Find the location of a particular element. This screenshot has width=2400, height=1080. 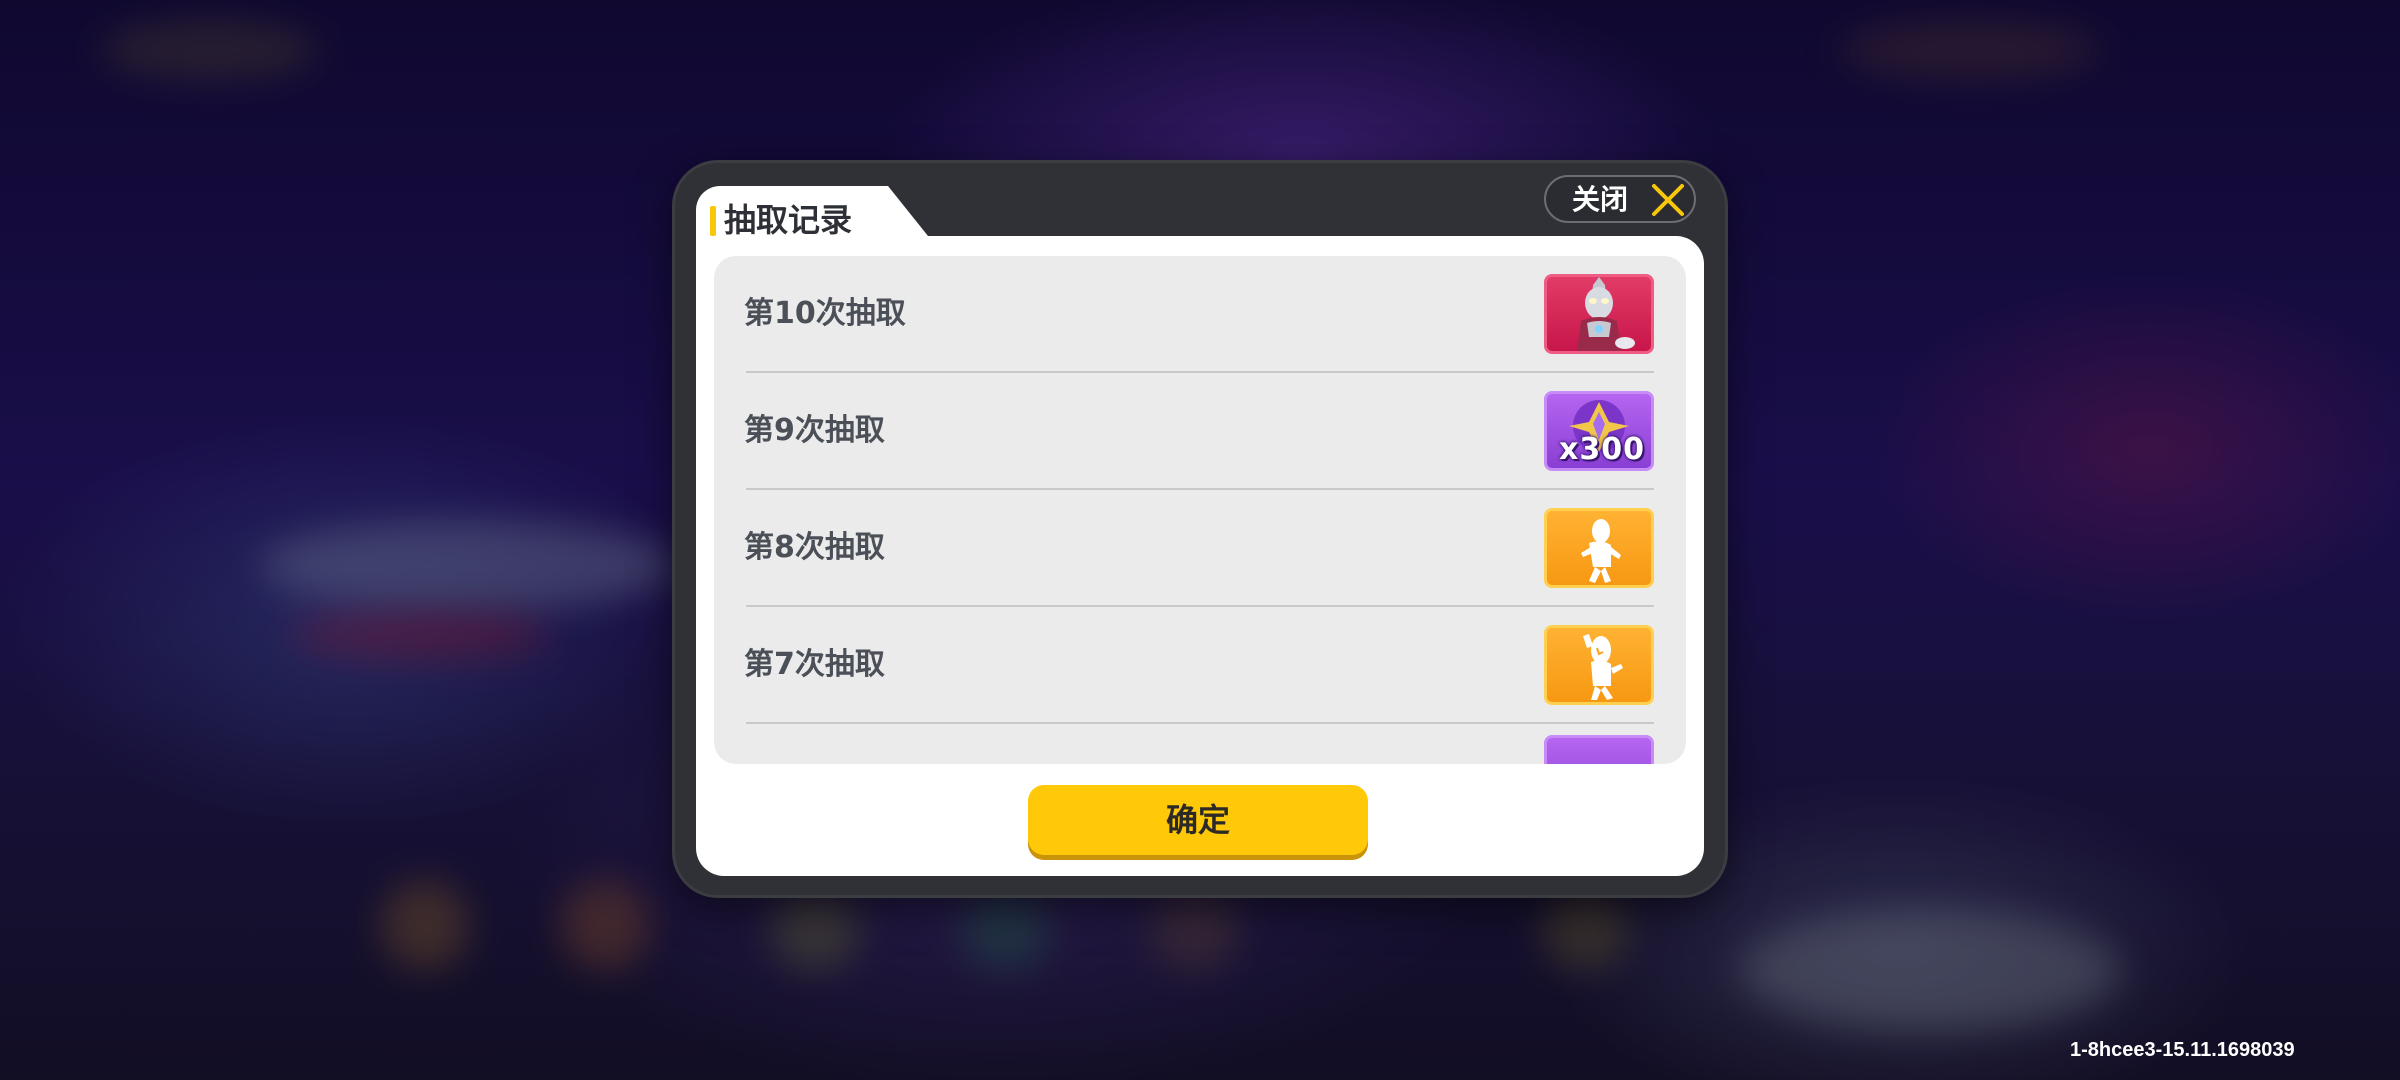

record-label: 第9次抽取 is located at coordinates (814, 430).